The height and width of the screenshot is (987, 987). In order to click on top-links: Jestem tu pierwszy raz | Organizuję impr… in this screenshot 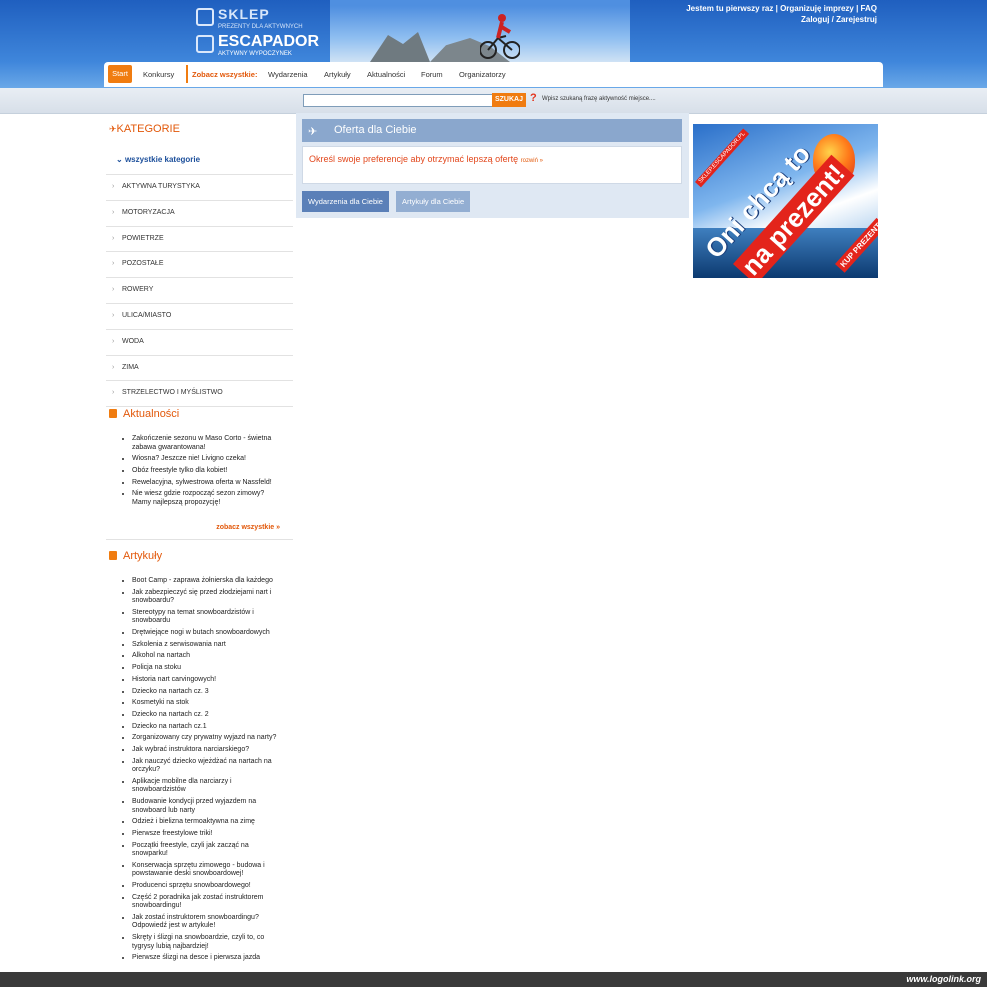, I will do `click(781, 14)`.